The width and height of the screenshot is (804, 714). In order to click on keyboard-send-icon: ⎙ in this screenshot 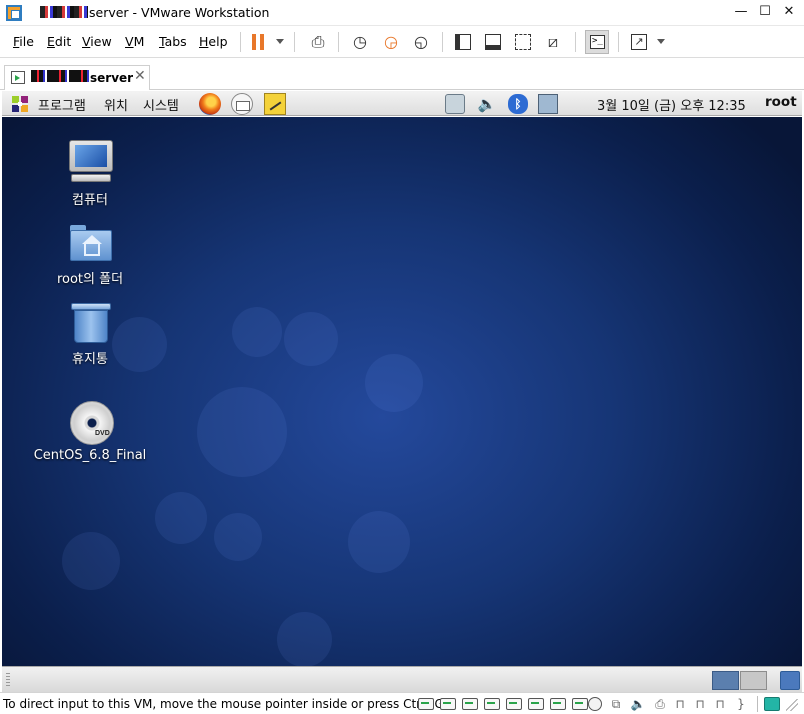, I will do `click(318, 41)`.